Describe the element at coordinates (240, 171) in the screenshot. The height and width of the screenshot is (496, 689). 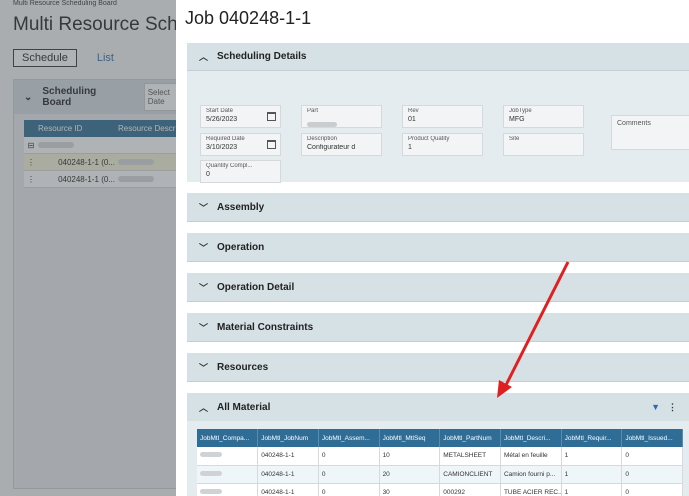
I see `quantity-completed-field: Quantity Compl... 0` at that location.